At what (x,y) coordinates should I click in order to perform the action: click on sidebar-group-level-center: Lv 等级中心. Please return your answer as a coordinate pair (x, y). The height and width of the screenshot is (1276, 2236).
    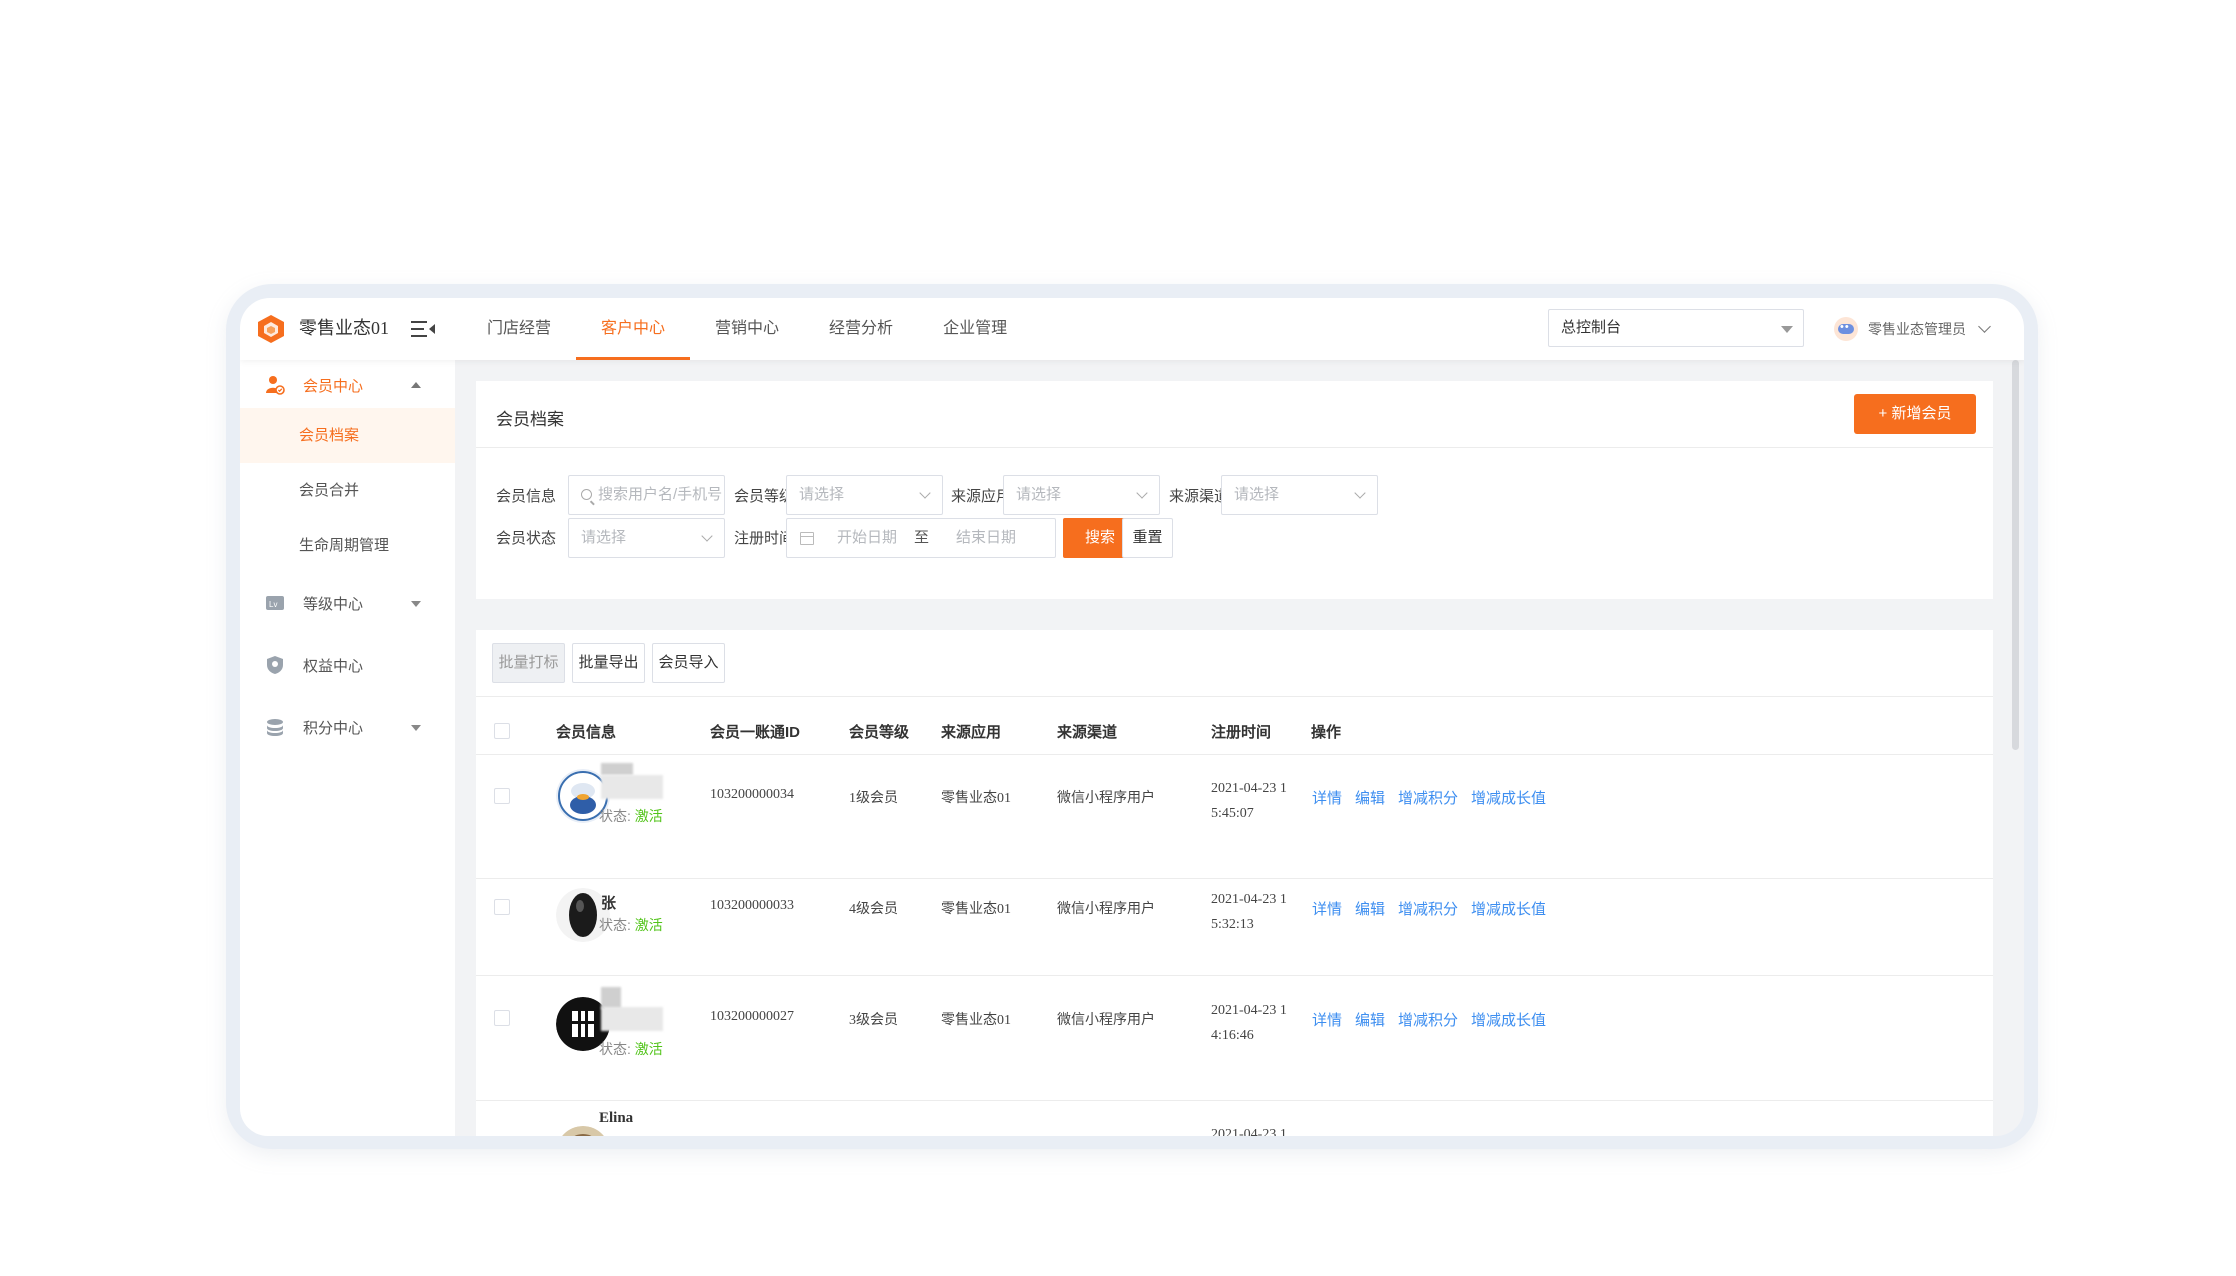
    Looking at the image, I should click on (347, 603).